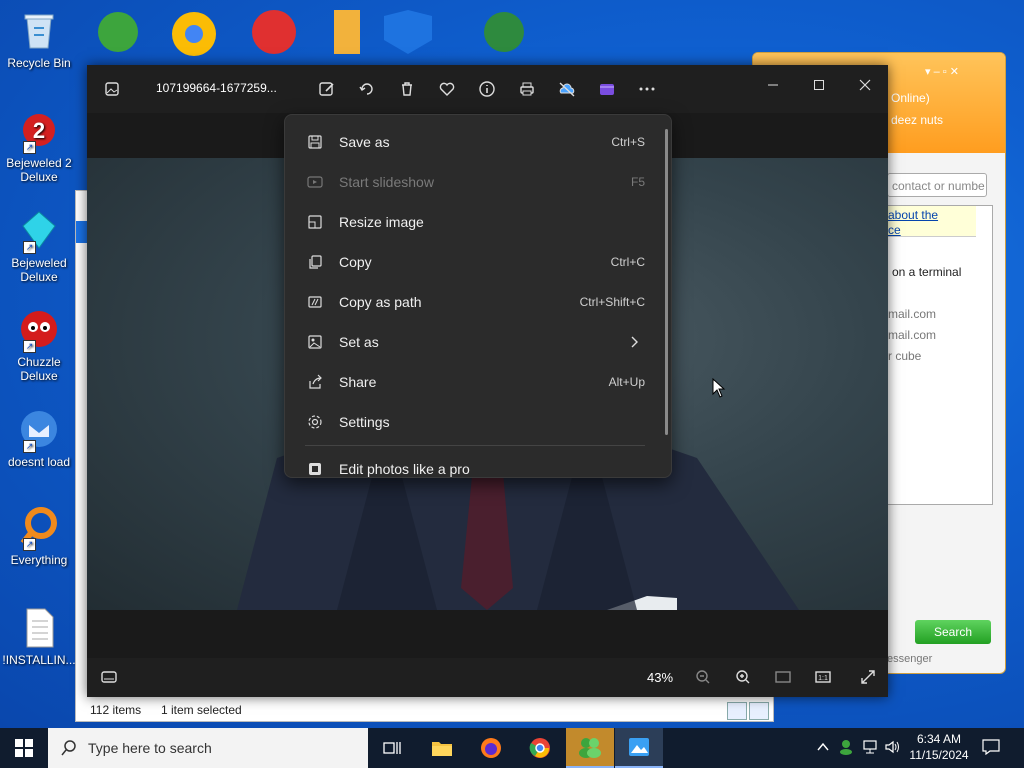 This screenshot has width=1024, height=768. I want to click on clipchamp-button, so click(607, 89).